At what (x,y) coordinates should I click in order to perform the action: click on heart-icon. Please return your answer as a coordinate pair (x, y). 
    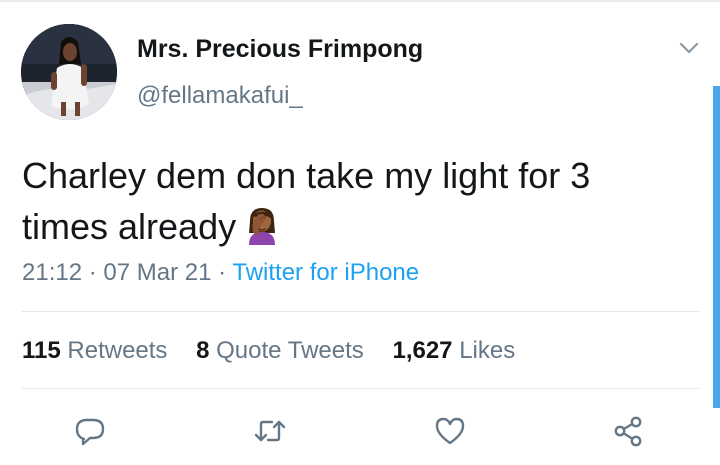
    Looking at the image, I should click on (450, 431).